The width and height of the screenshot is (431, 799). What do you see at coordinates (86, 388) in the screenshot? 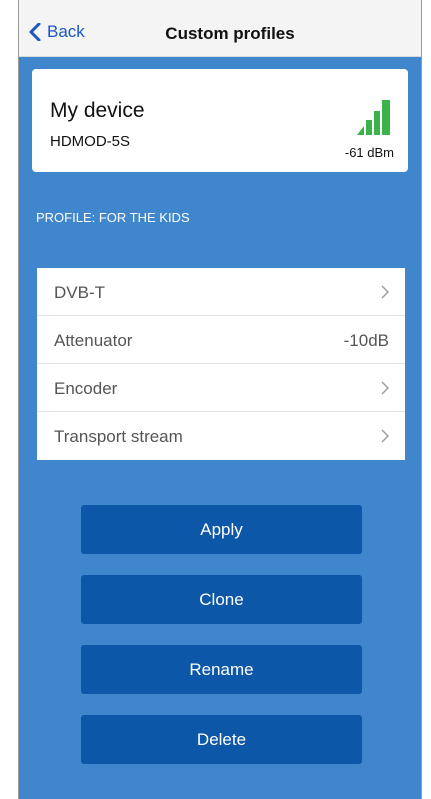
I see `setting-label: Encoder` at bounding box center [86, 388].